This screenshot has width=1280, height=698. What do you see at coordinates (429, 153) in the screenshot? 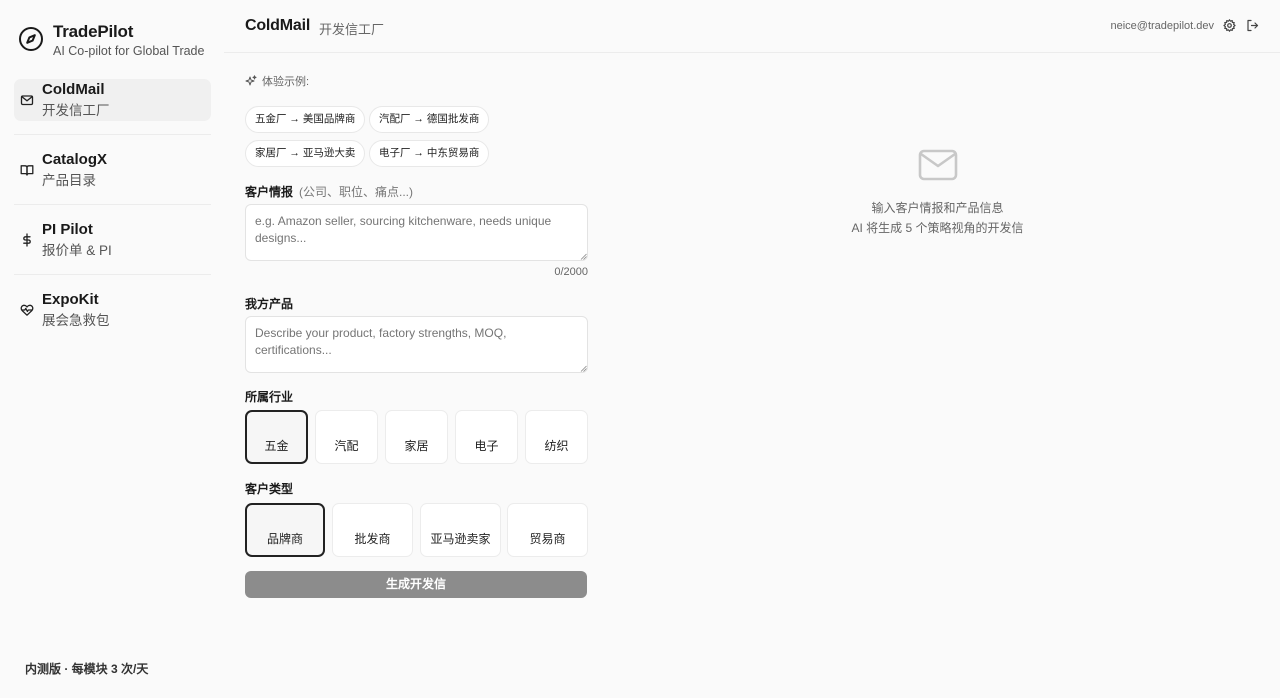
I see `example-chip: 电子厂 → 中东贸易商` at bounding box center [429, 153].